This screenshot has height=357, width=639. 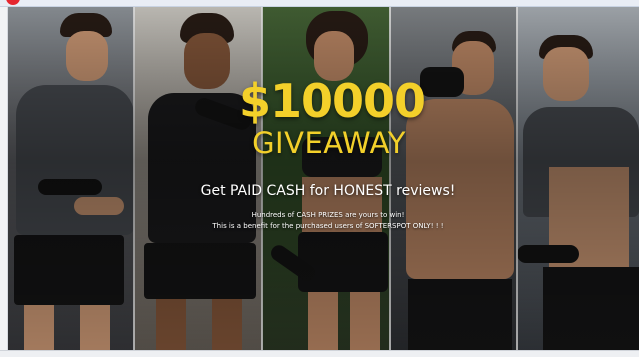 What do you see at coordinates (319, 3) in the screenshot?
I see `browser-top-strip` at bounding box center [319, 3].